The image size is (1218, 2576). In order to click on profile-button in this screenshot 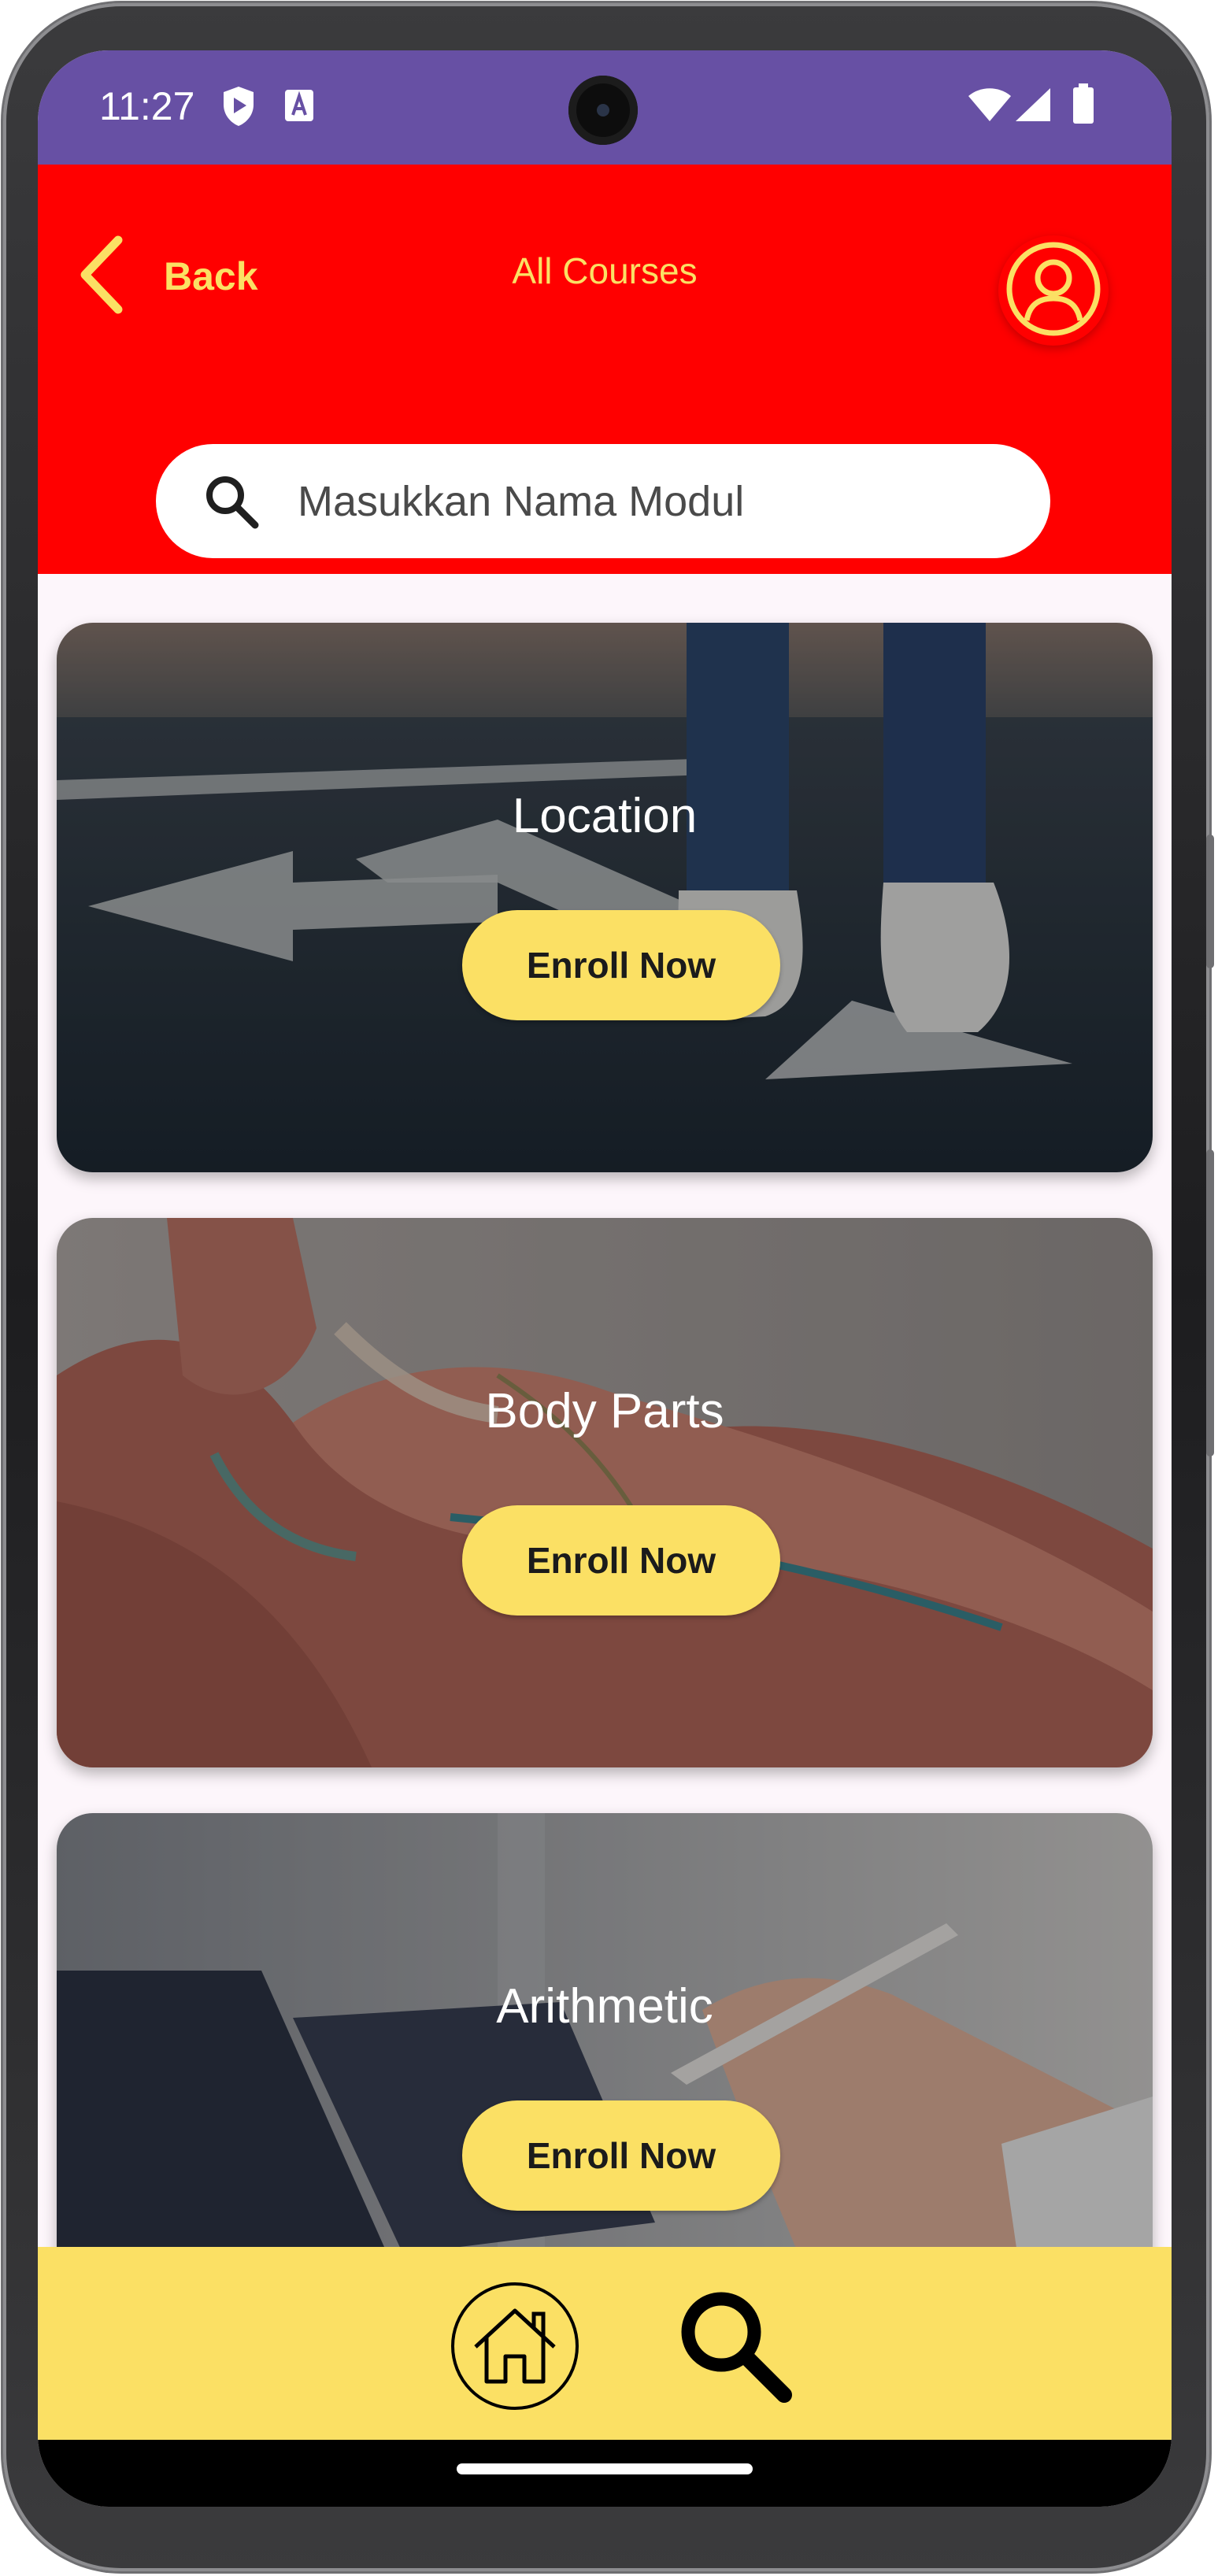, I will do `click(1053, 290)`.